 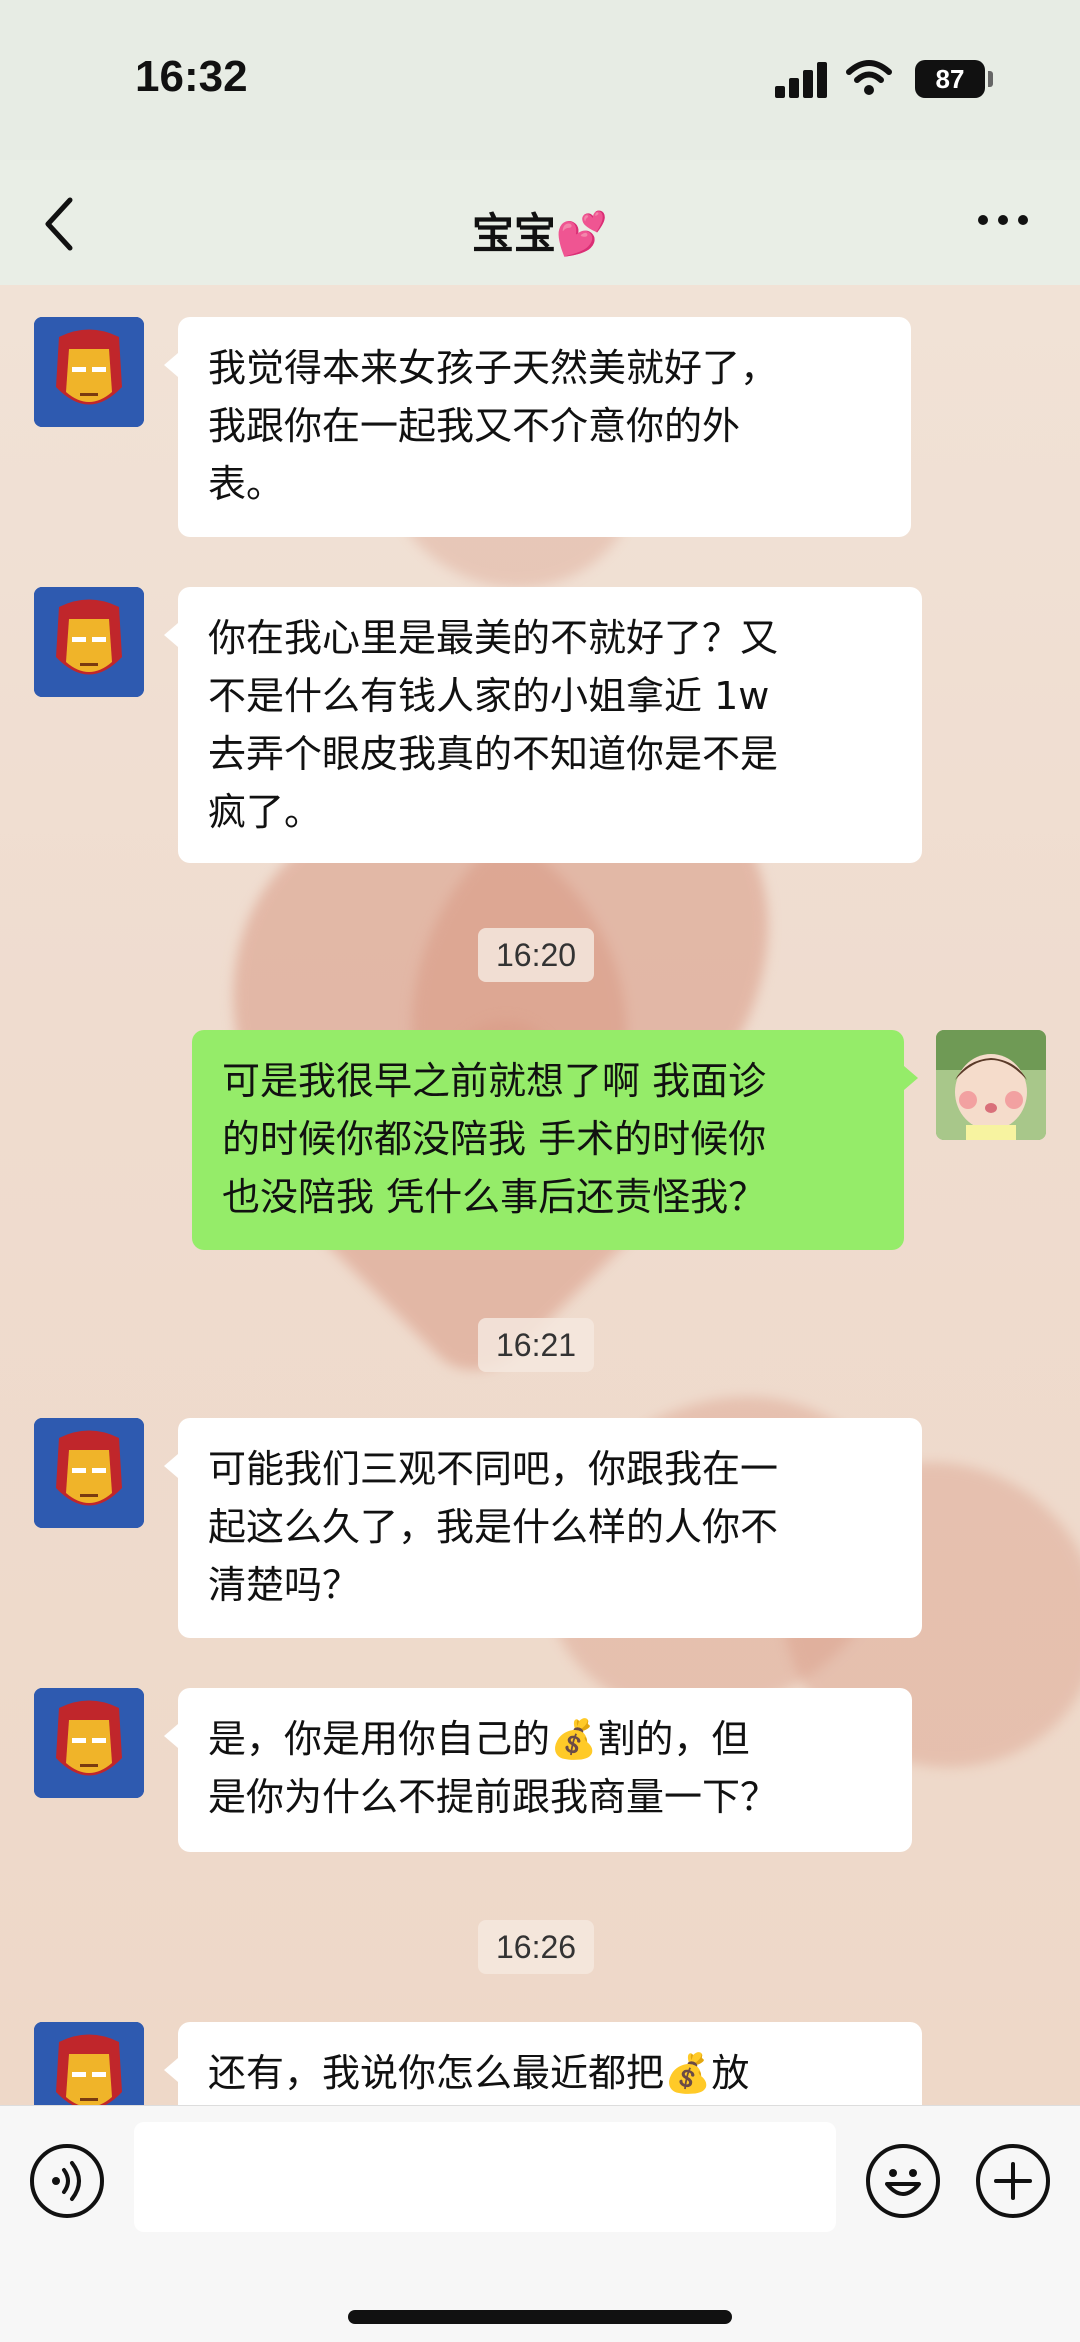 What do you see at coordinates (1003, 222) in the screenshot?
I see `more-dots-icon` at bounding box center [1003, 222].